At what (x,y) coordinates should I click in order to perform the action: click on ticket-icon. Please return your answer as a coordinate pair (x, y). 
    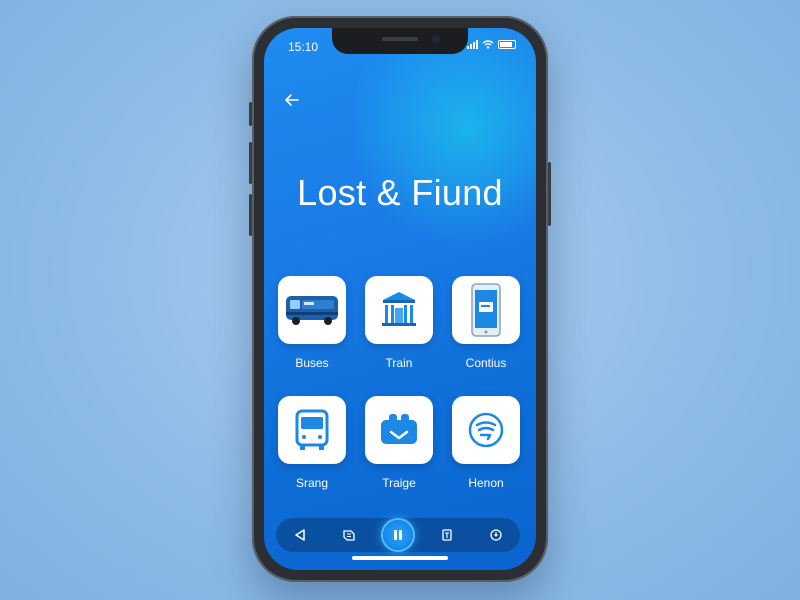
    Looking at the image, I should click on (349, 535).